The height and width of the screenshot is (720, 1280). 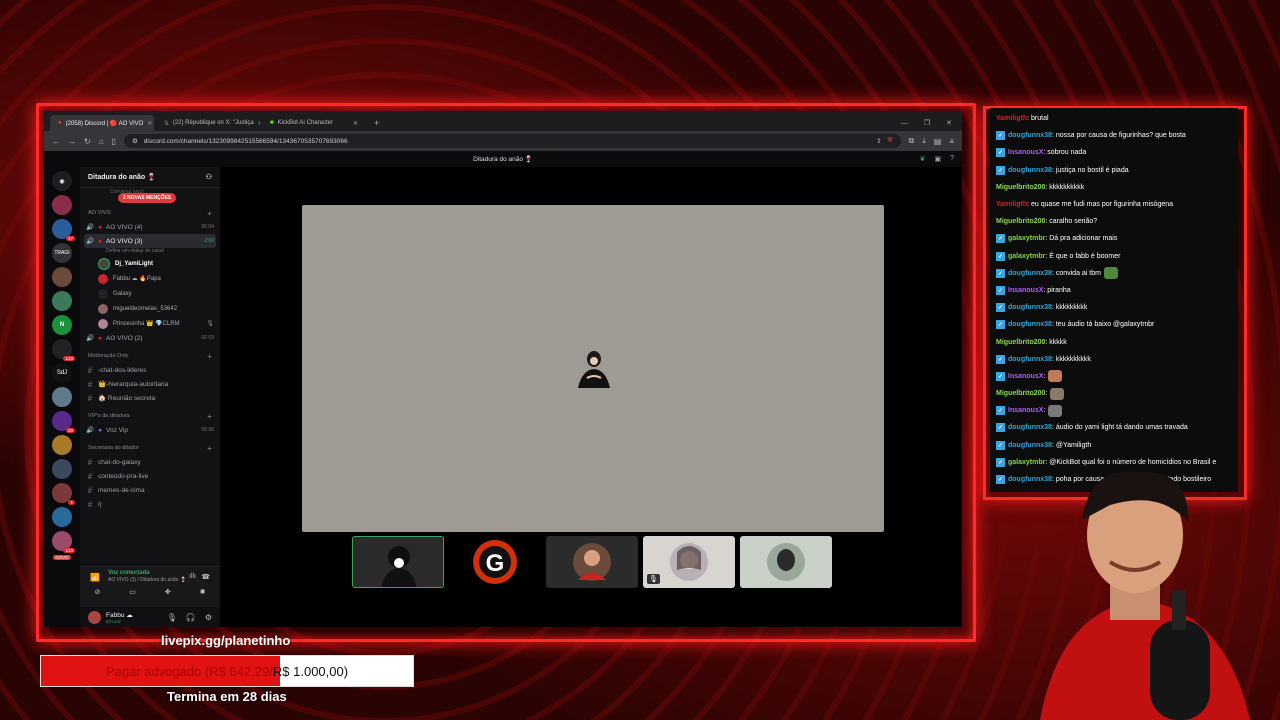 What do you see at coordinates (938, 141) in the screenshot?
I see `sidebar-icon: ▤` at bounding box center [938, 141].